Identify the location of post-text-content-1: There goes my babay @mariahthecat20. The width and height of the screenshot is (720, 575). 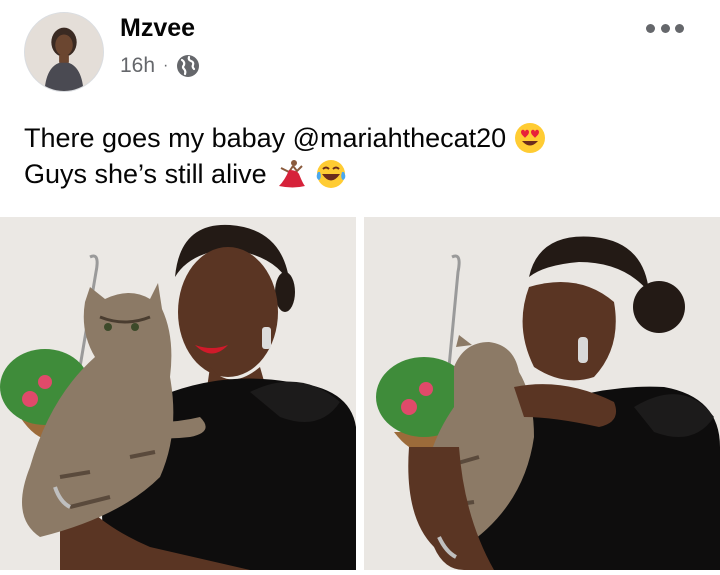
(265, 138).